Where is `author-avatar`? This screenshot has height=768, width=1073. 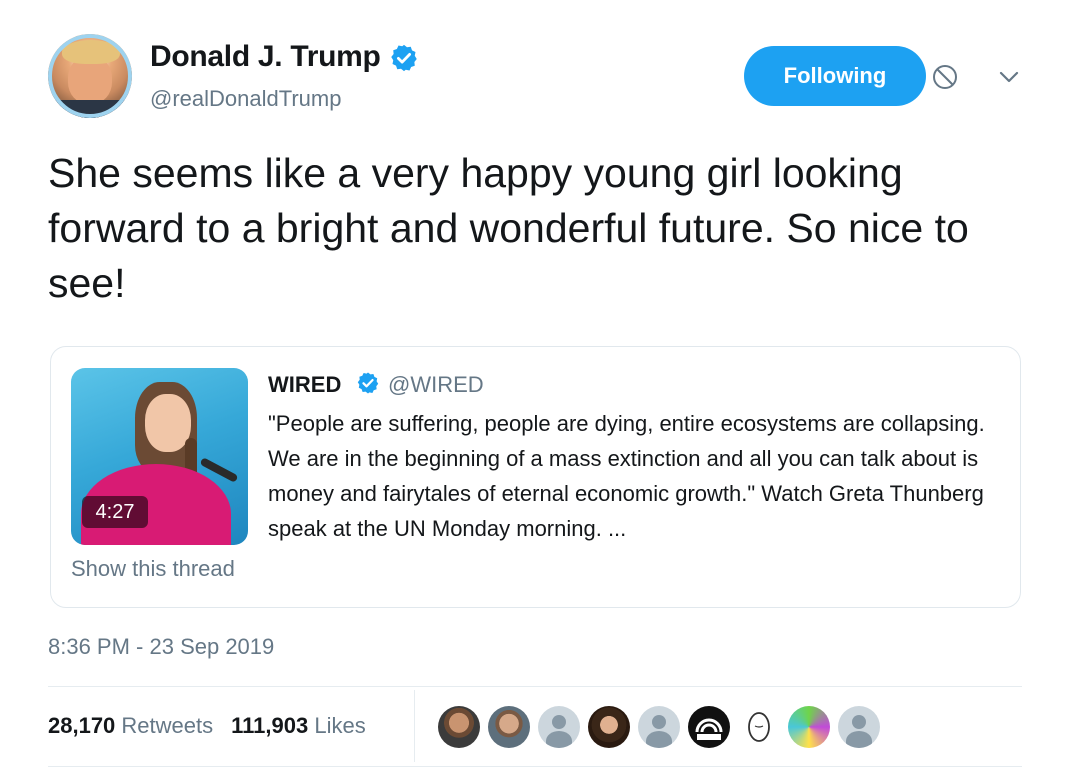 author-avatar is located at coordinates (90, 76).